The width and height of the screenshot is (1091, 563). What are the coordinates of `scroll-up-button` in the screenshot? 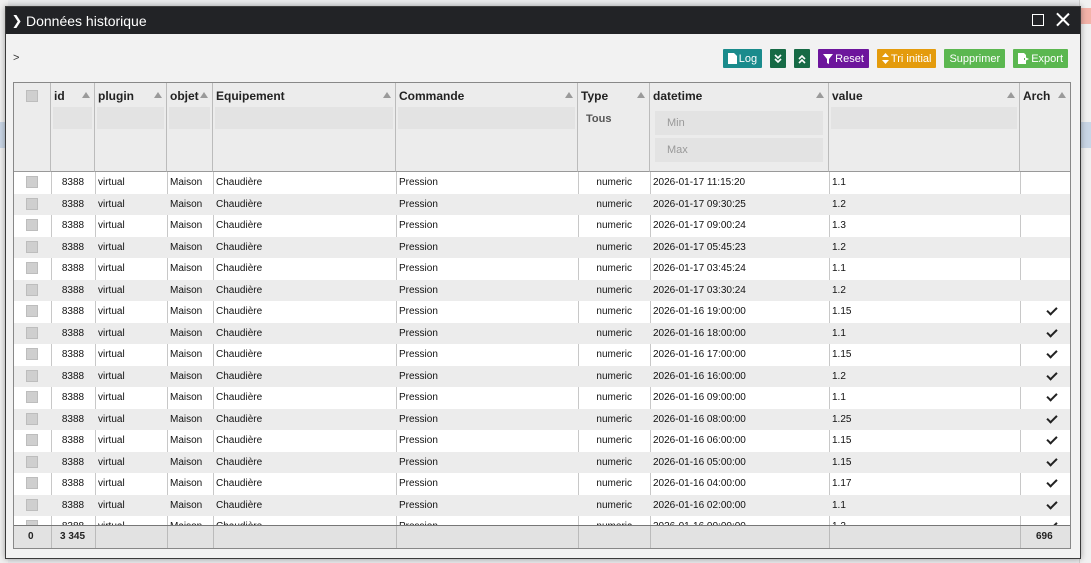 It's located at (802, 58).